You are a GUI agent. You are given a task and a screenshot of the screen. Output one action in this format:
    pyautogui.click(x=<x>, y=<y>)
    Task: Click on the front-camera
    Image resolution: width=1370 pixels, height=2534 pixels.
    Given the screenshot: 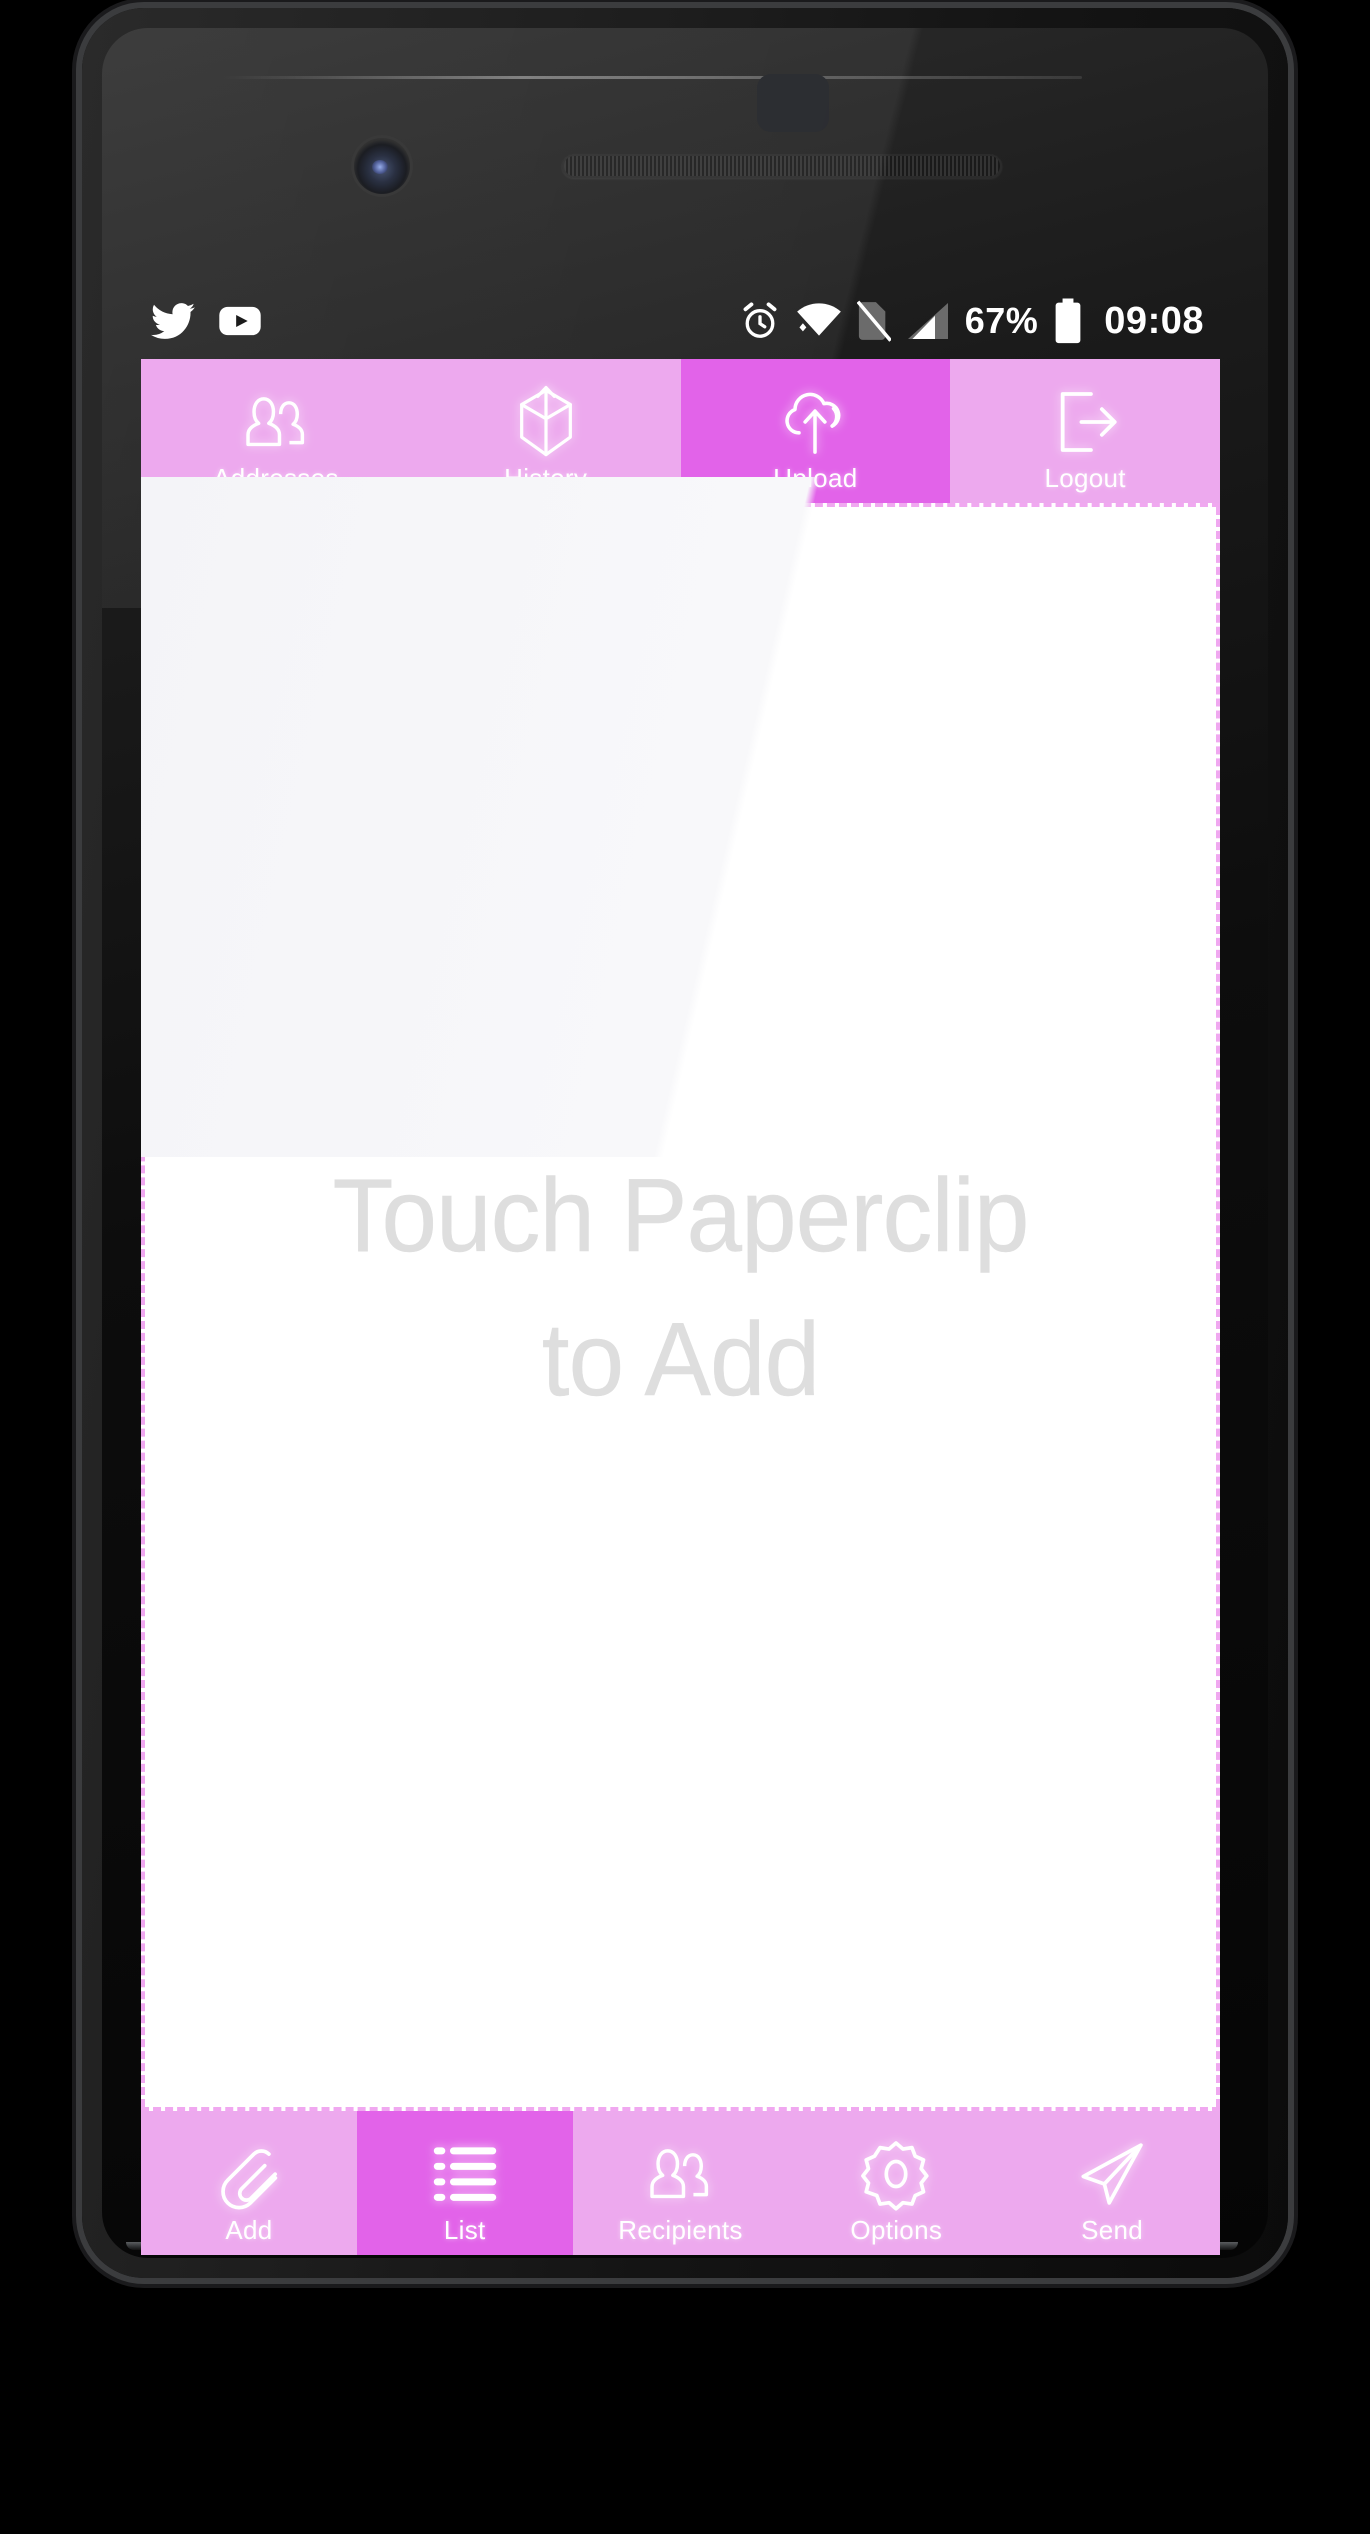 What is the action you would take?
    pyautogui.click(x=382, y=166)
    